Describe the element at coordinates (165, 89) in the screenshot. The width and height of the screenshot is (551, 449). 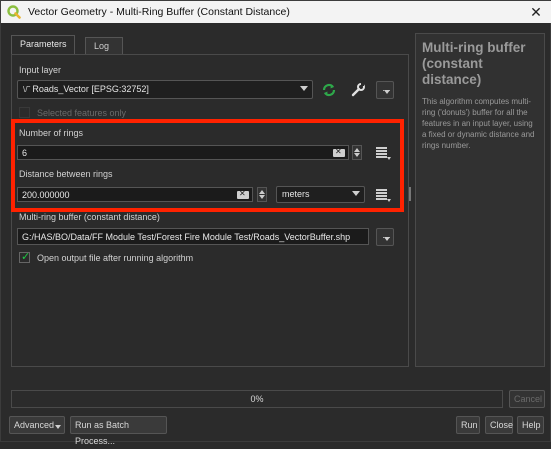
I see `input-layer-select: \/˜ Roads_Vector [EPSG:32752]` at that location.